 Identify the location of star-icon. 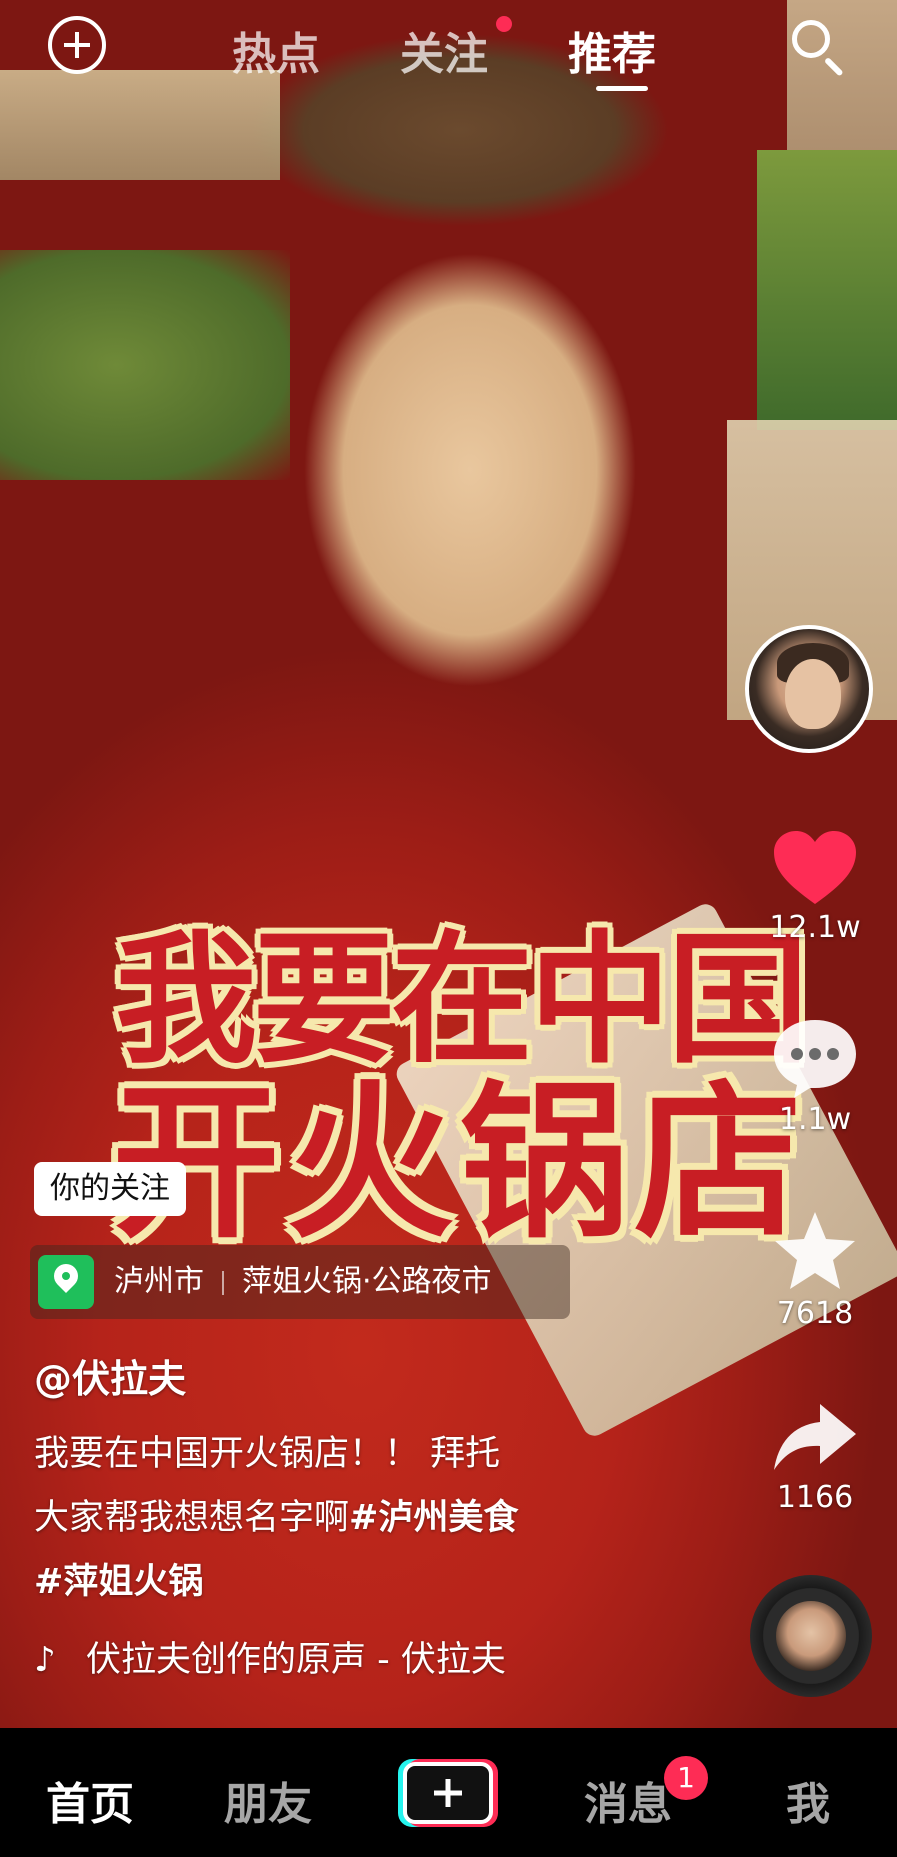
(815, 1251).